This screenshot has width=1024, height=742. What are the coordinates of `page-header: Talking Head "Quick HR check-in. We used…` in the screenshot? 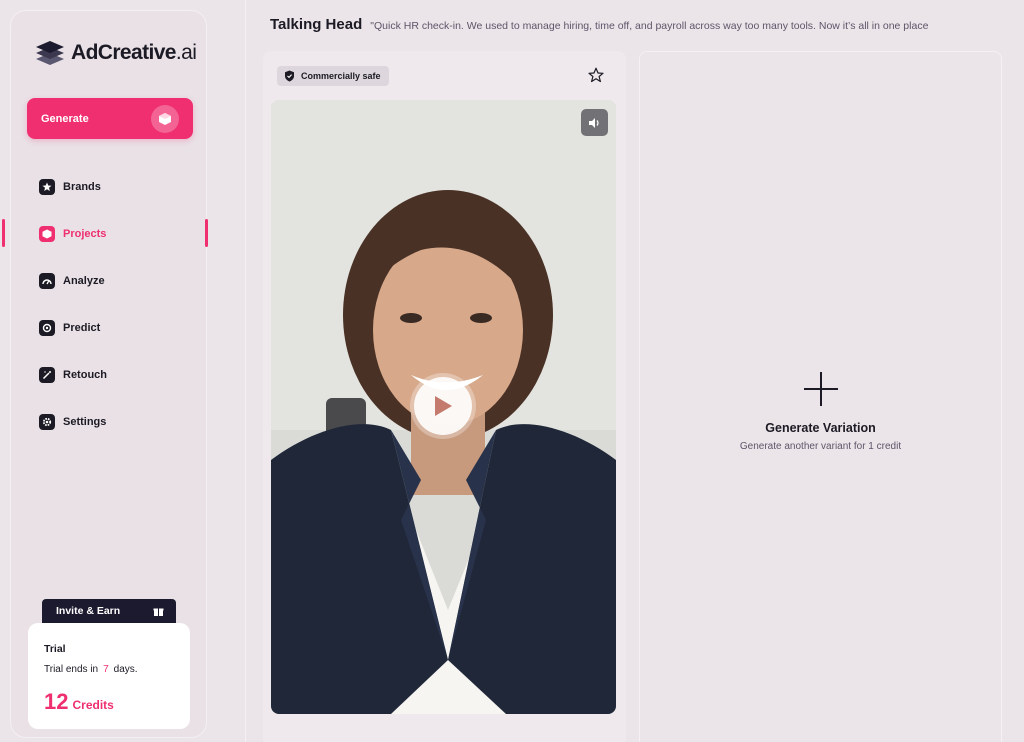 It's located at (599, 24).